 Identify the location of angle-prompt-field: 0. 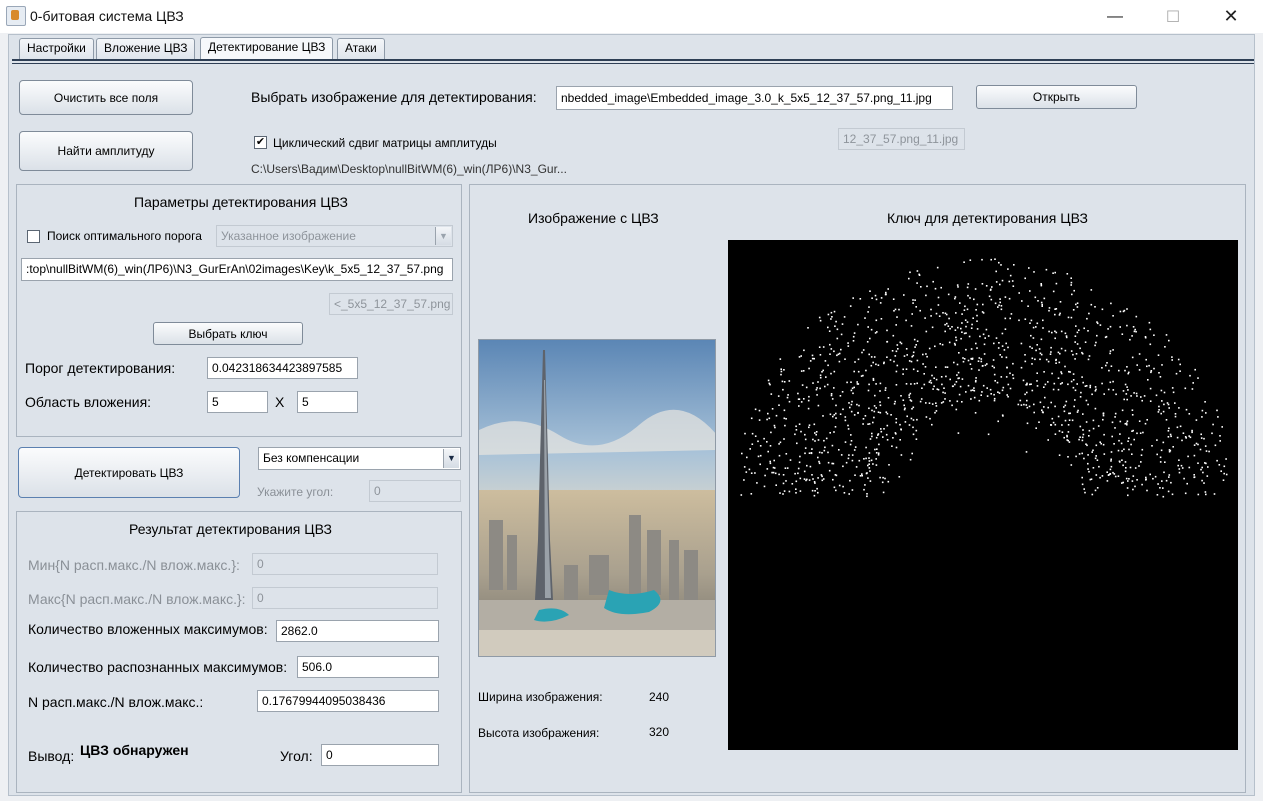
(415, 491).